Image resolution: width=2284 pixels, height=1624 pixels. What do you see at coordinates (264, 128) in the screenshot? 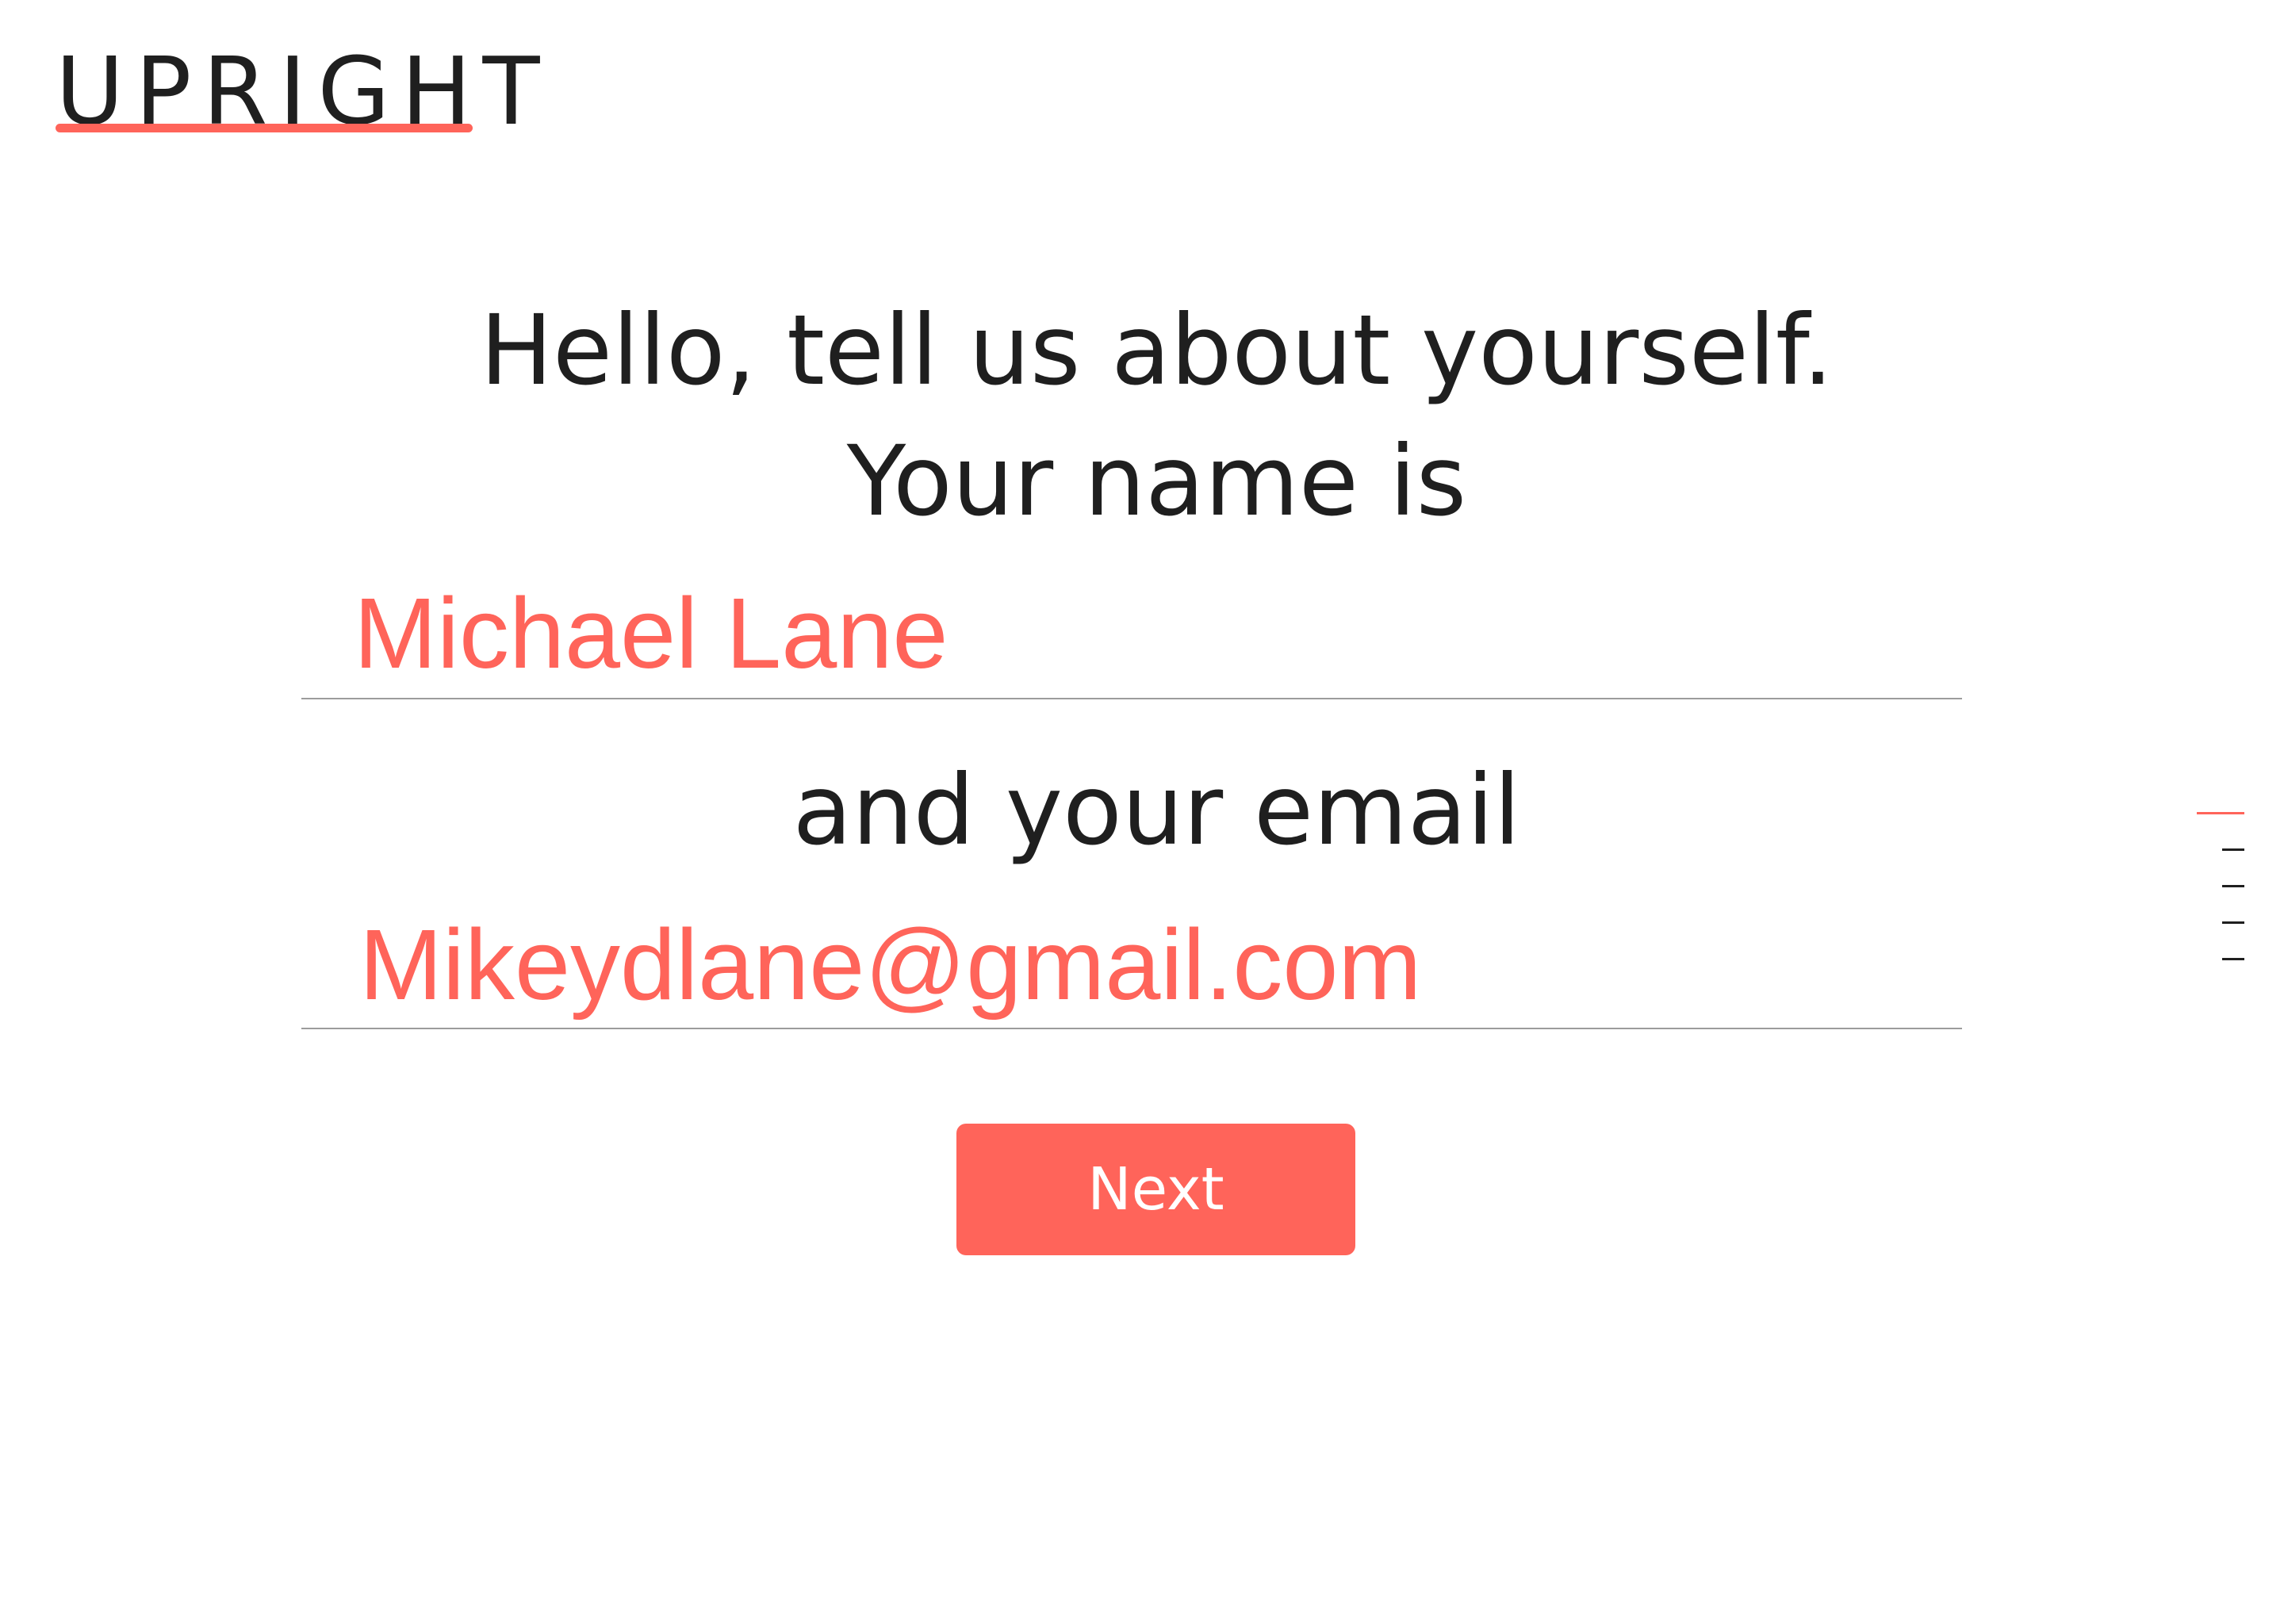
I see `logo-underline` at bounding box center [264, 128].